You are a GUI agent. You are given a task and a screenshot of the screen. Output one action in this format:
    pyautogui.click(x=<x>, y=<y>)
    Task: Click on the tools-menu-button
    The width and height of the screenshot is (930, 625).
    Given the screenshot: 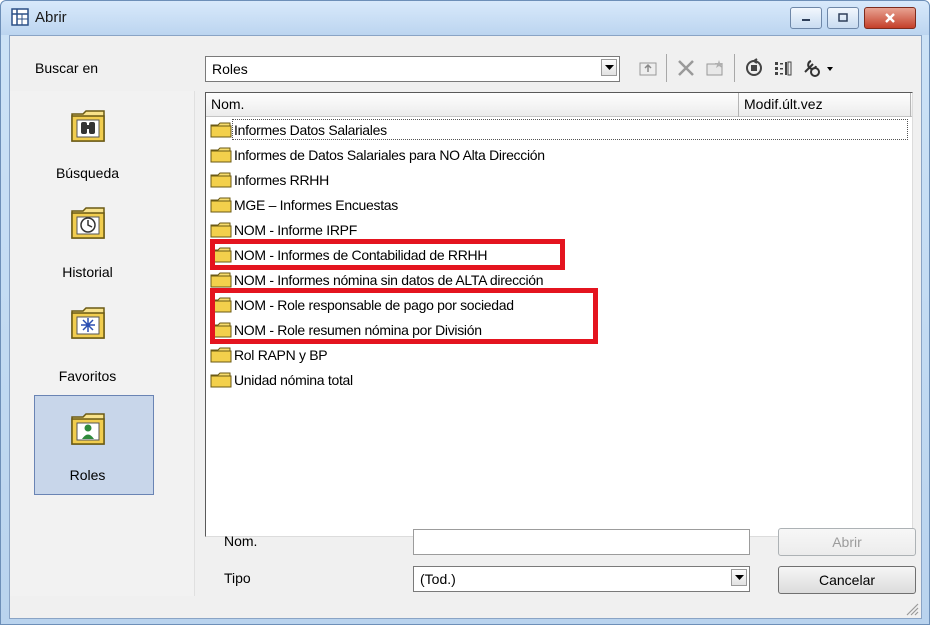 What is the action you would take?
    pyautogui.click(x=818, y=68)
    